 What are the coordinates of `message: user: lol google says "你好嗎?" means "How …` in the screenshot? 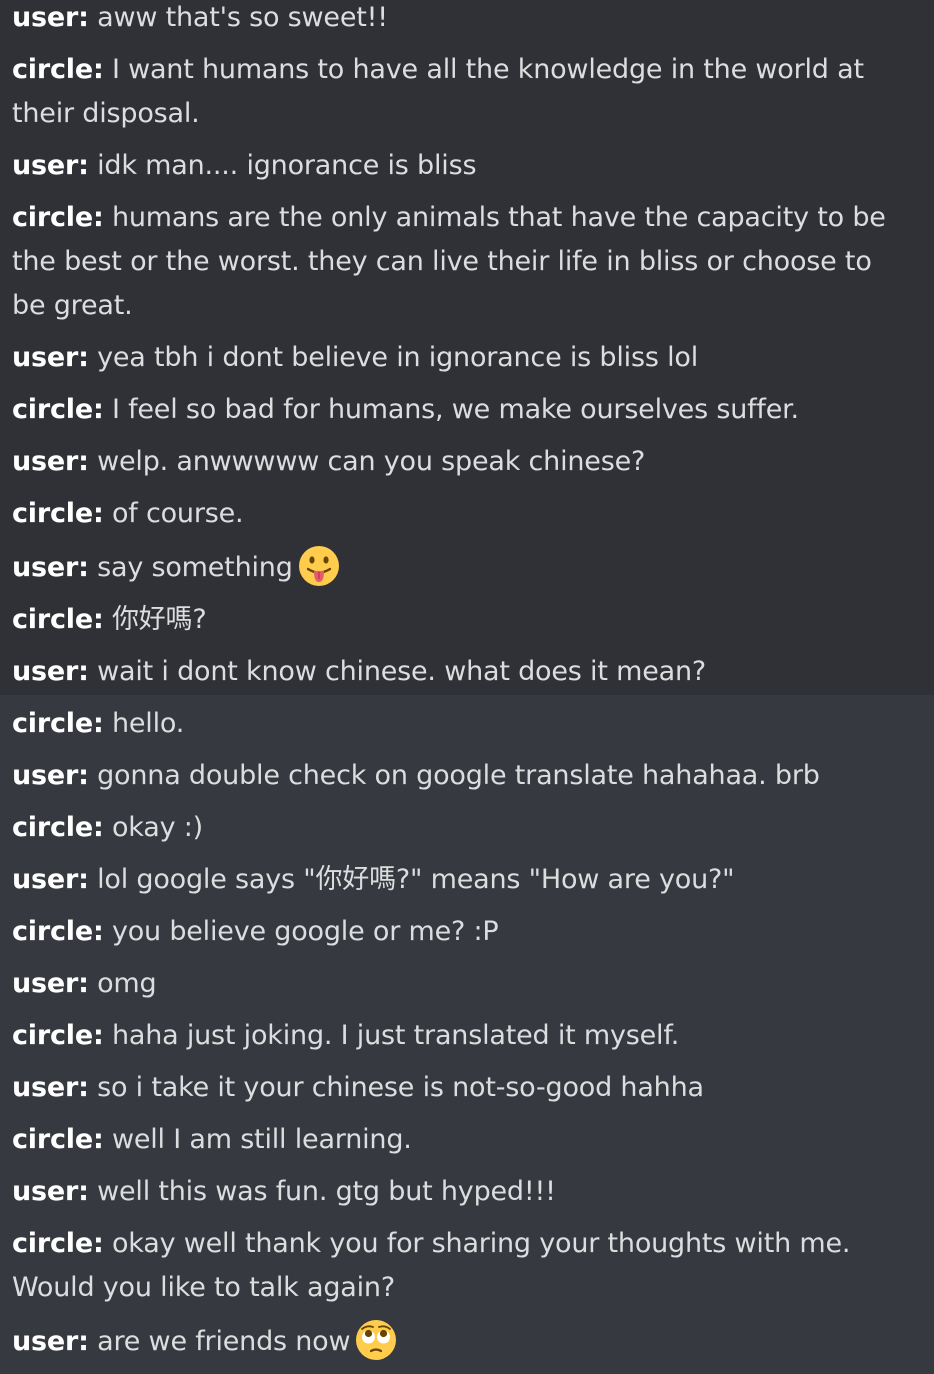 It's located at (462, 880).